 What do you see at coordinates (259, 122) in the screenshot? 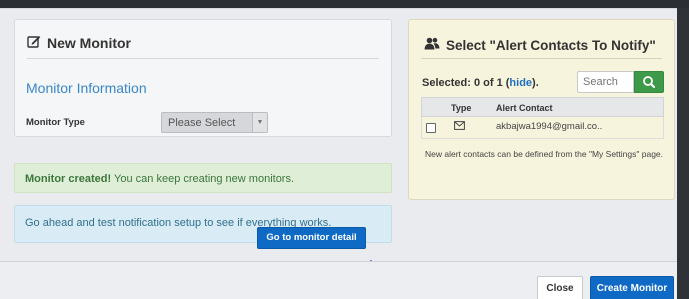
I see `chevron-down-icon: ▼` at bounding box center [259, 122].